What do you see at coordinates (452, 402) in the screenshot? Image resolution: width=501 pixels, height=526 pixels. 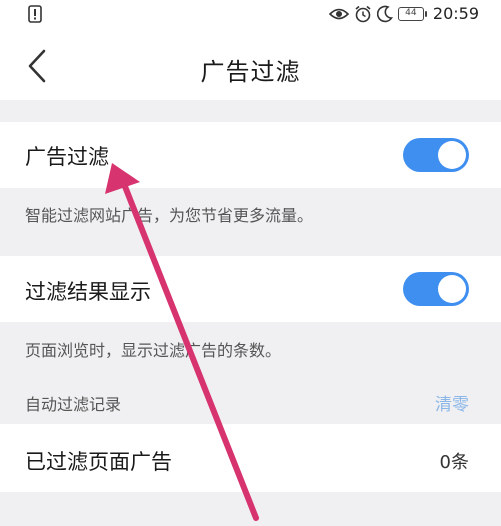 I see `clear-button: 清零` at bounding box center [452, 402].